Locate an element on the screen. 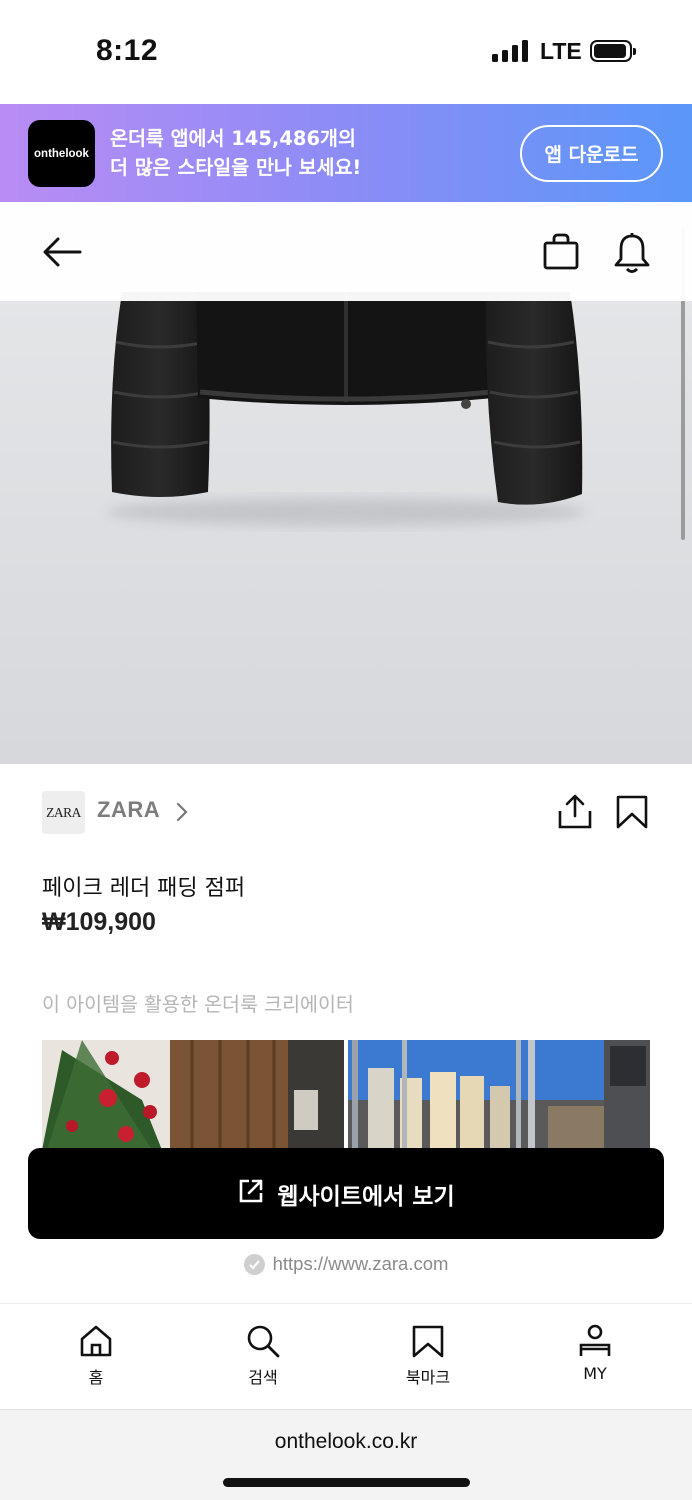 The width and height of the screenshot is (692, 1500). site-url: https://www.zara.com is located at coordinates (360, 1263).